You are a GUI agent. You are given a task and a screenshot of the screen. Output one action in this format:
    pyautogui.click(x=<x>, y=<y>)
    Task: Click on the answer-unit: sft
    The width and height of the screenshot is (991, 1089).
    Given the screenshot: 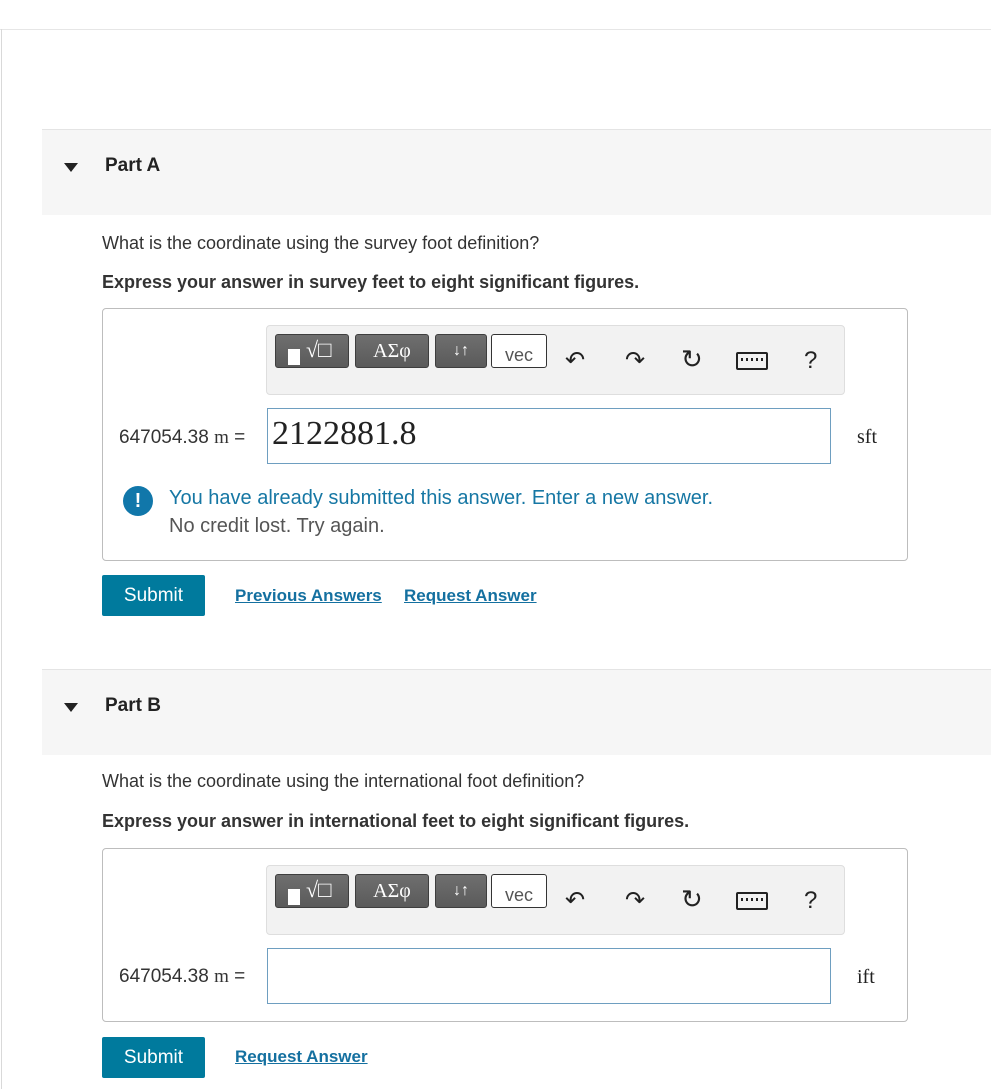 What is the action you would take?
    pyautogui.click(x=867, y=437)
    